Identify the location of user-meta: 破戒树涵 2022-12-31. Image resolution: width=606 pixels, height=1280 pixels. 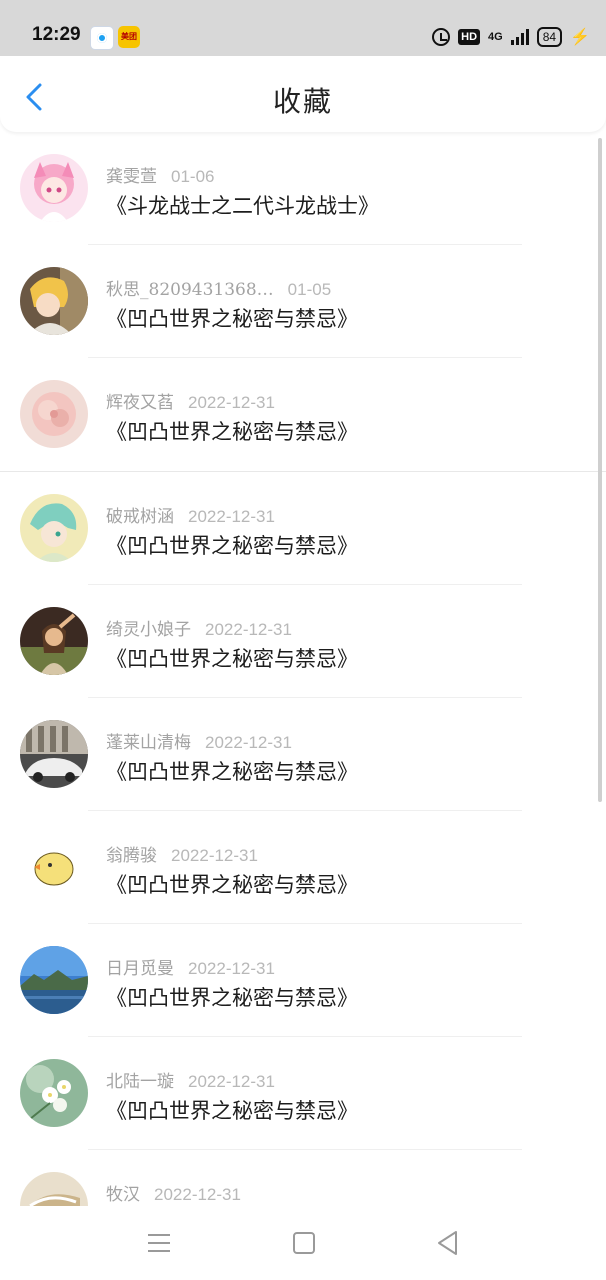
(190, 514).